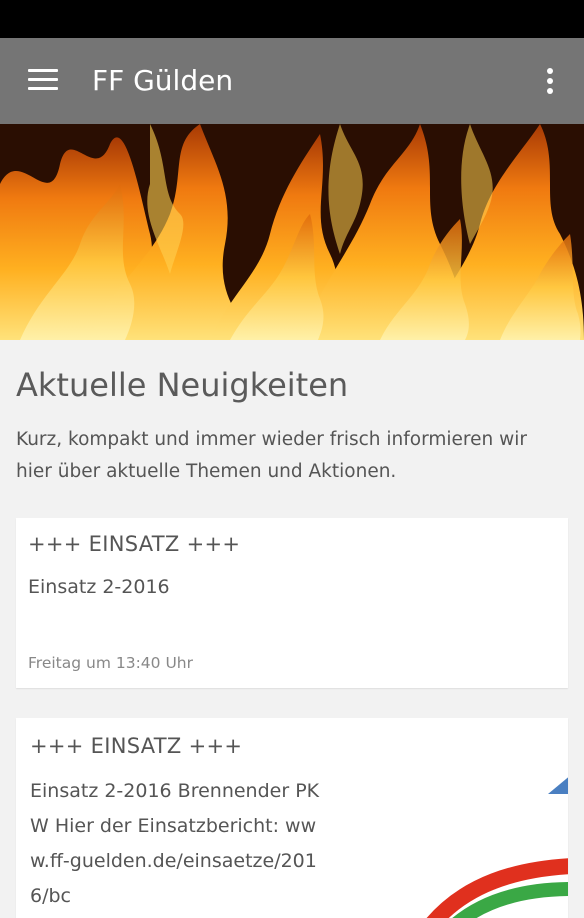 The width and height of the screenshot is (584, 918). I want to click on app-bar: FF Gülden, so click(292, 81).